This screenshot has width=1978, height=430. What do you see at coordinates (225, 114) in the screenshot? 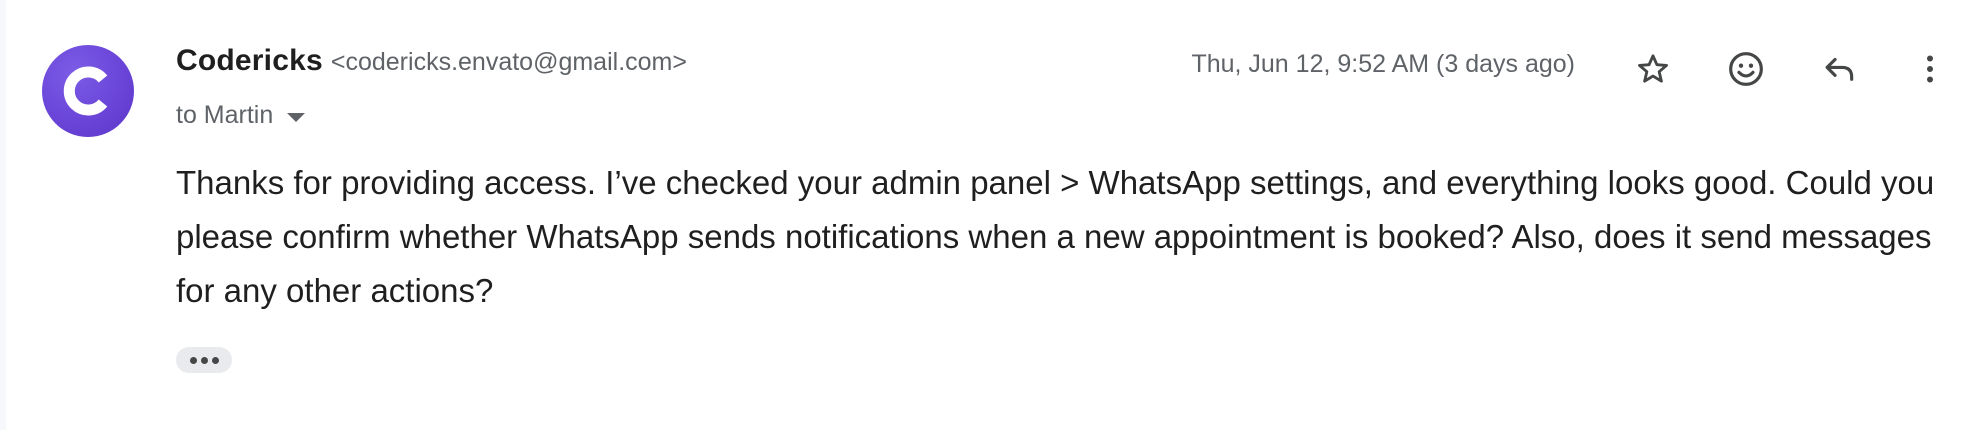
I see `recipient-label: to Martin` at bounding box center [225, 114].